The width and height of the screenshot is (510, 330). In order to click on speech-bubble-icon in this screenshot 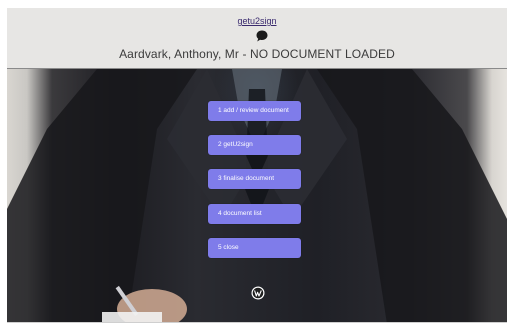, I will do `click(262, 36)`.